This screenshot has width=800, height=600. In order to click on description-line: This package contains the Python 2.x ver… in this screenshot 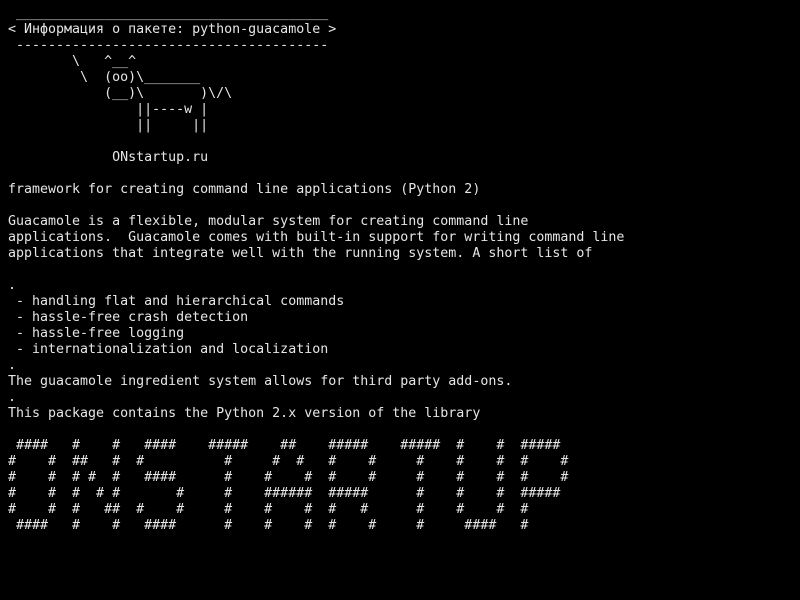, I will do `click(244, 413)`.